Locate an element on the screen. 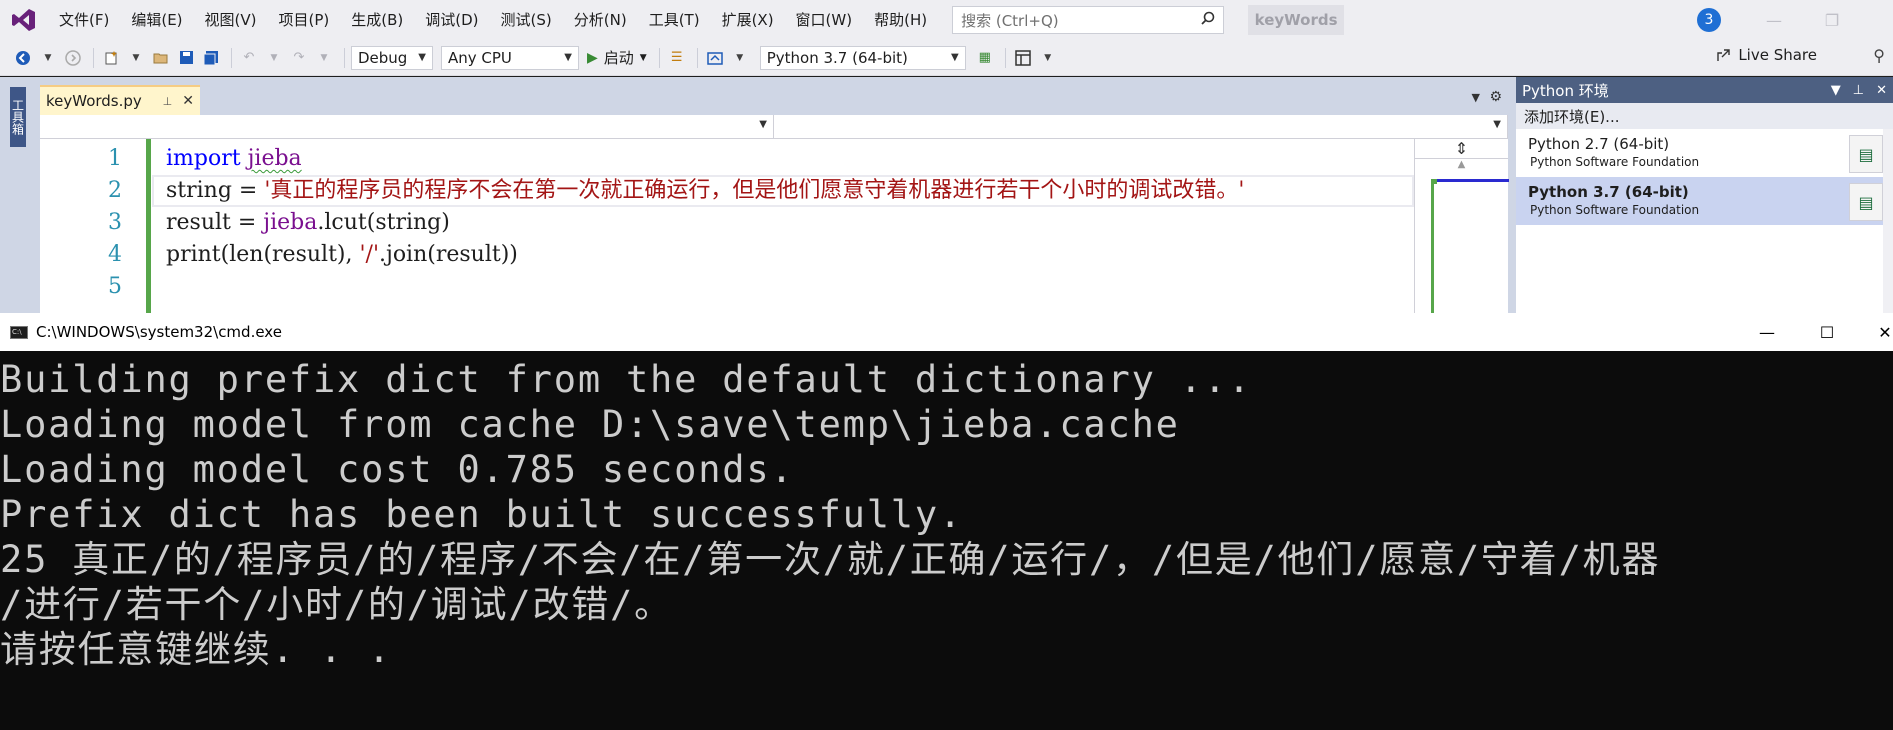 The height and width of the screenshot is (730, 1893). menu-test: 测试(S) is located at coordinates (526, 20).